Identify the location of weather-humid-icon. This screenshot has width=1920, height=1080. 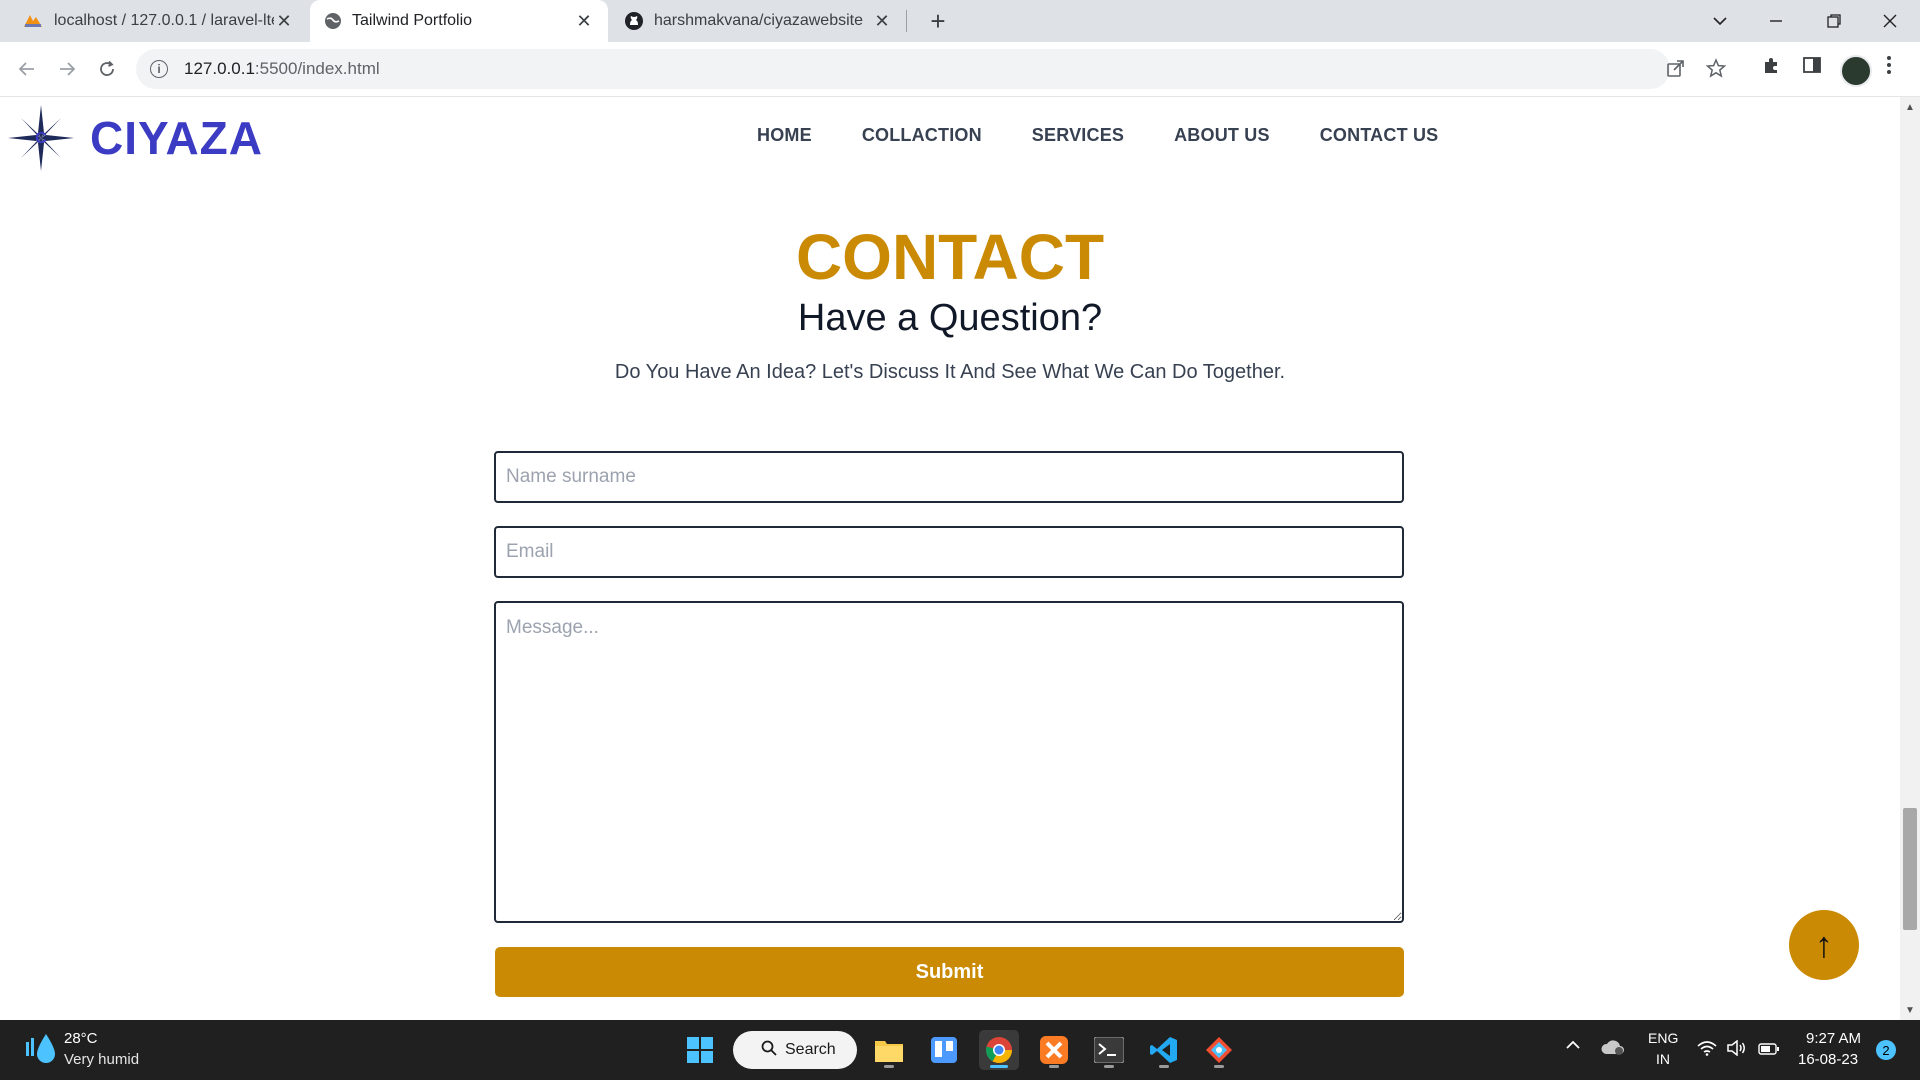
(41, 1049).